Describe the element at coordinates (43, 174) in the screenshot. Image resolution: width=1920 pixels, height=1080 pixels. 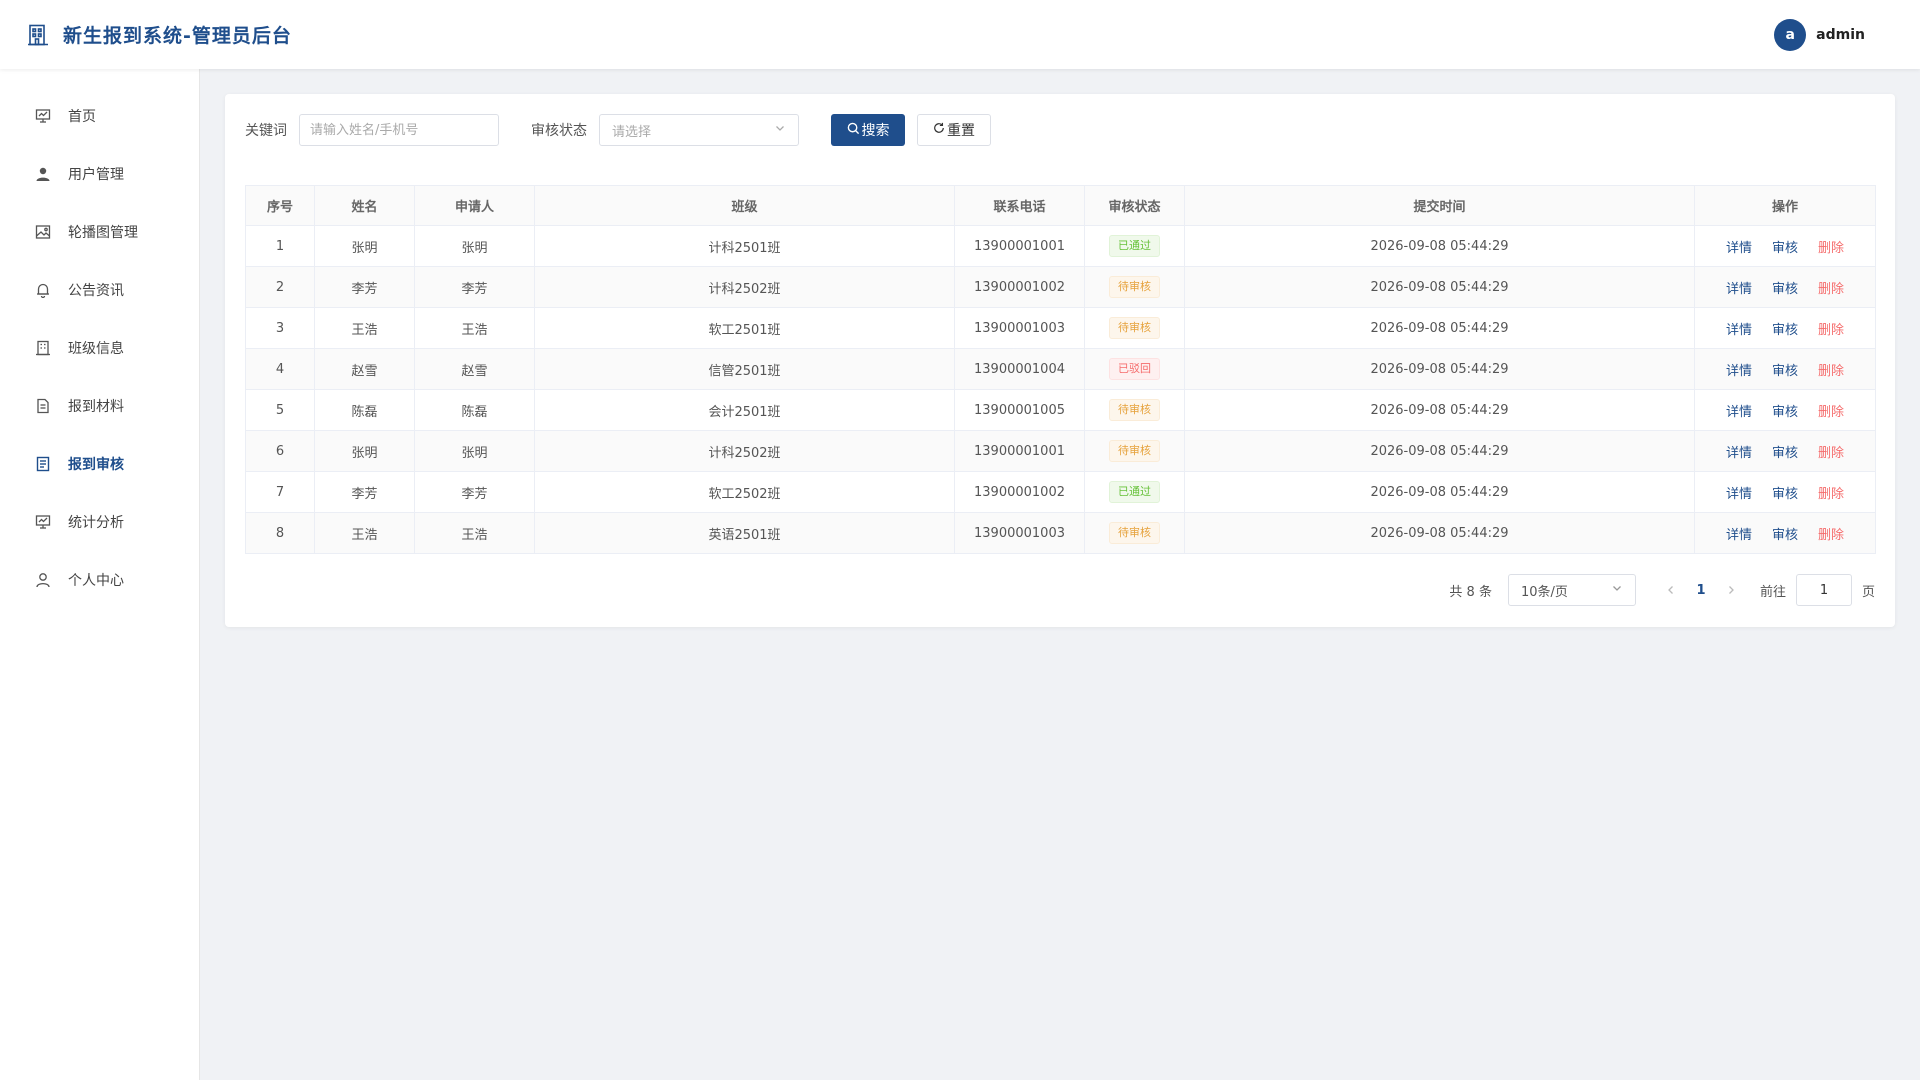
I see `user-icon` at that location.